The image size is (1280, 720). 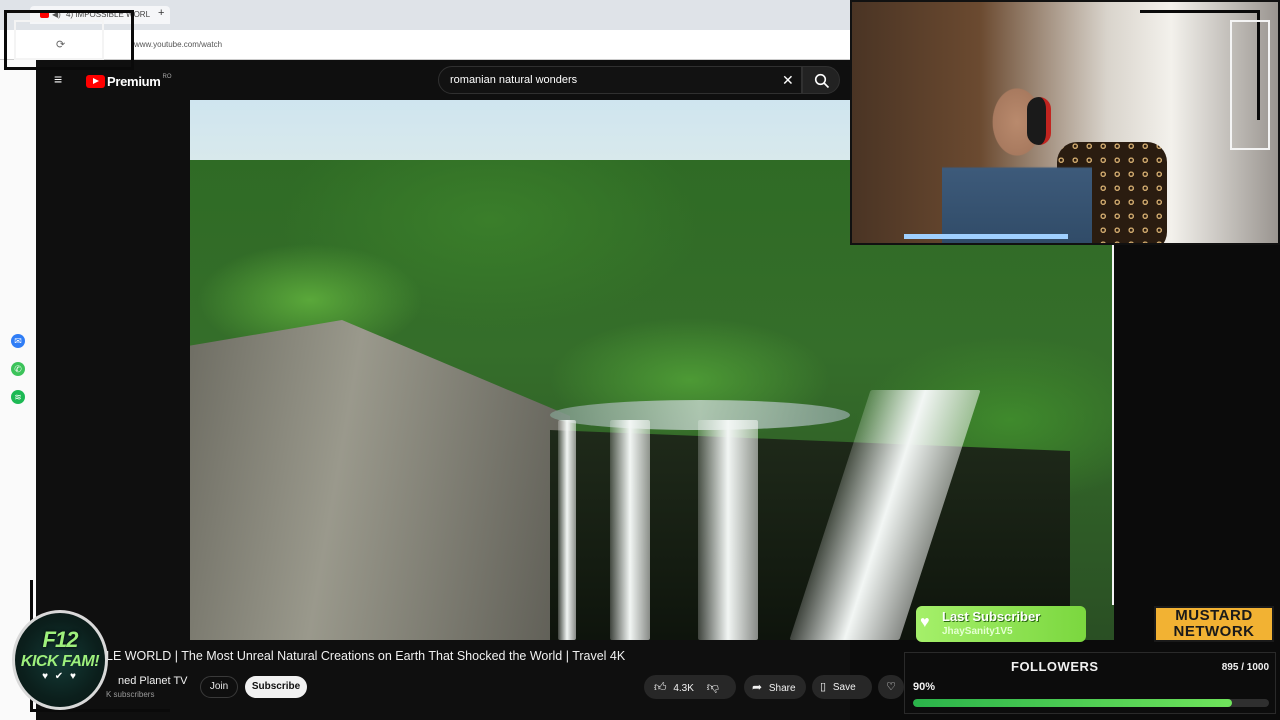 What do you see at coordinates (18, 341) in the screenshot?
I see `messenger-icon: ✉` at bounding box center [18, 341].